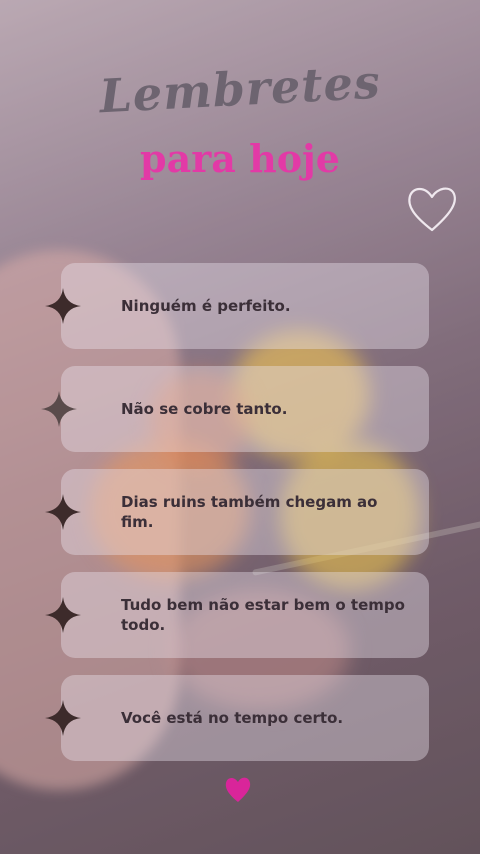 The image size is (480, 854). I want to click on reminder-card: Tudo bem não estar bem o tempo todo., so click(245, 615).